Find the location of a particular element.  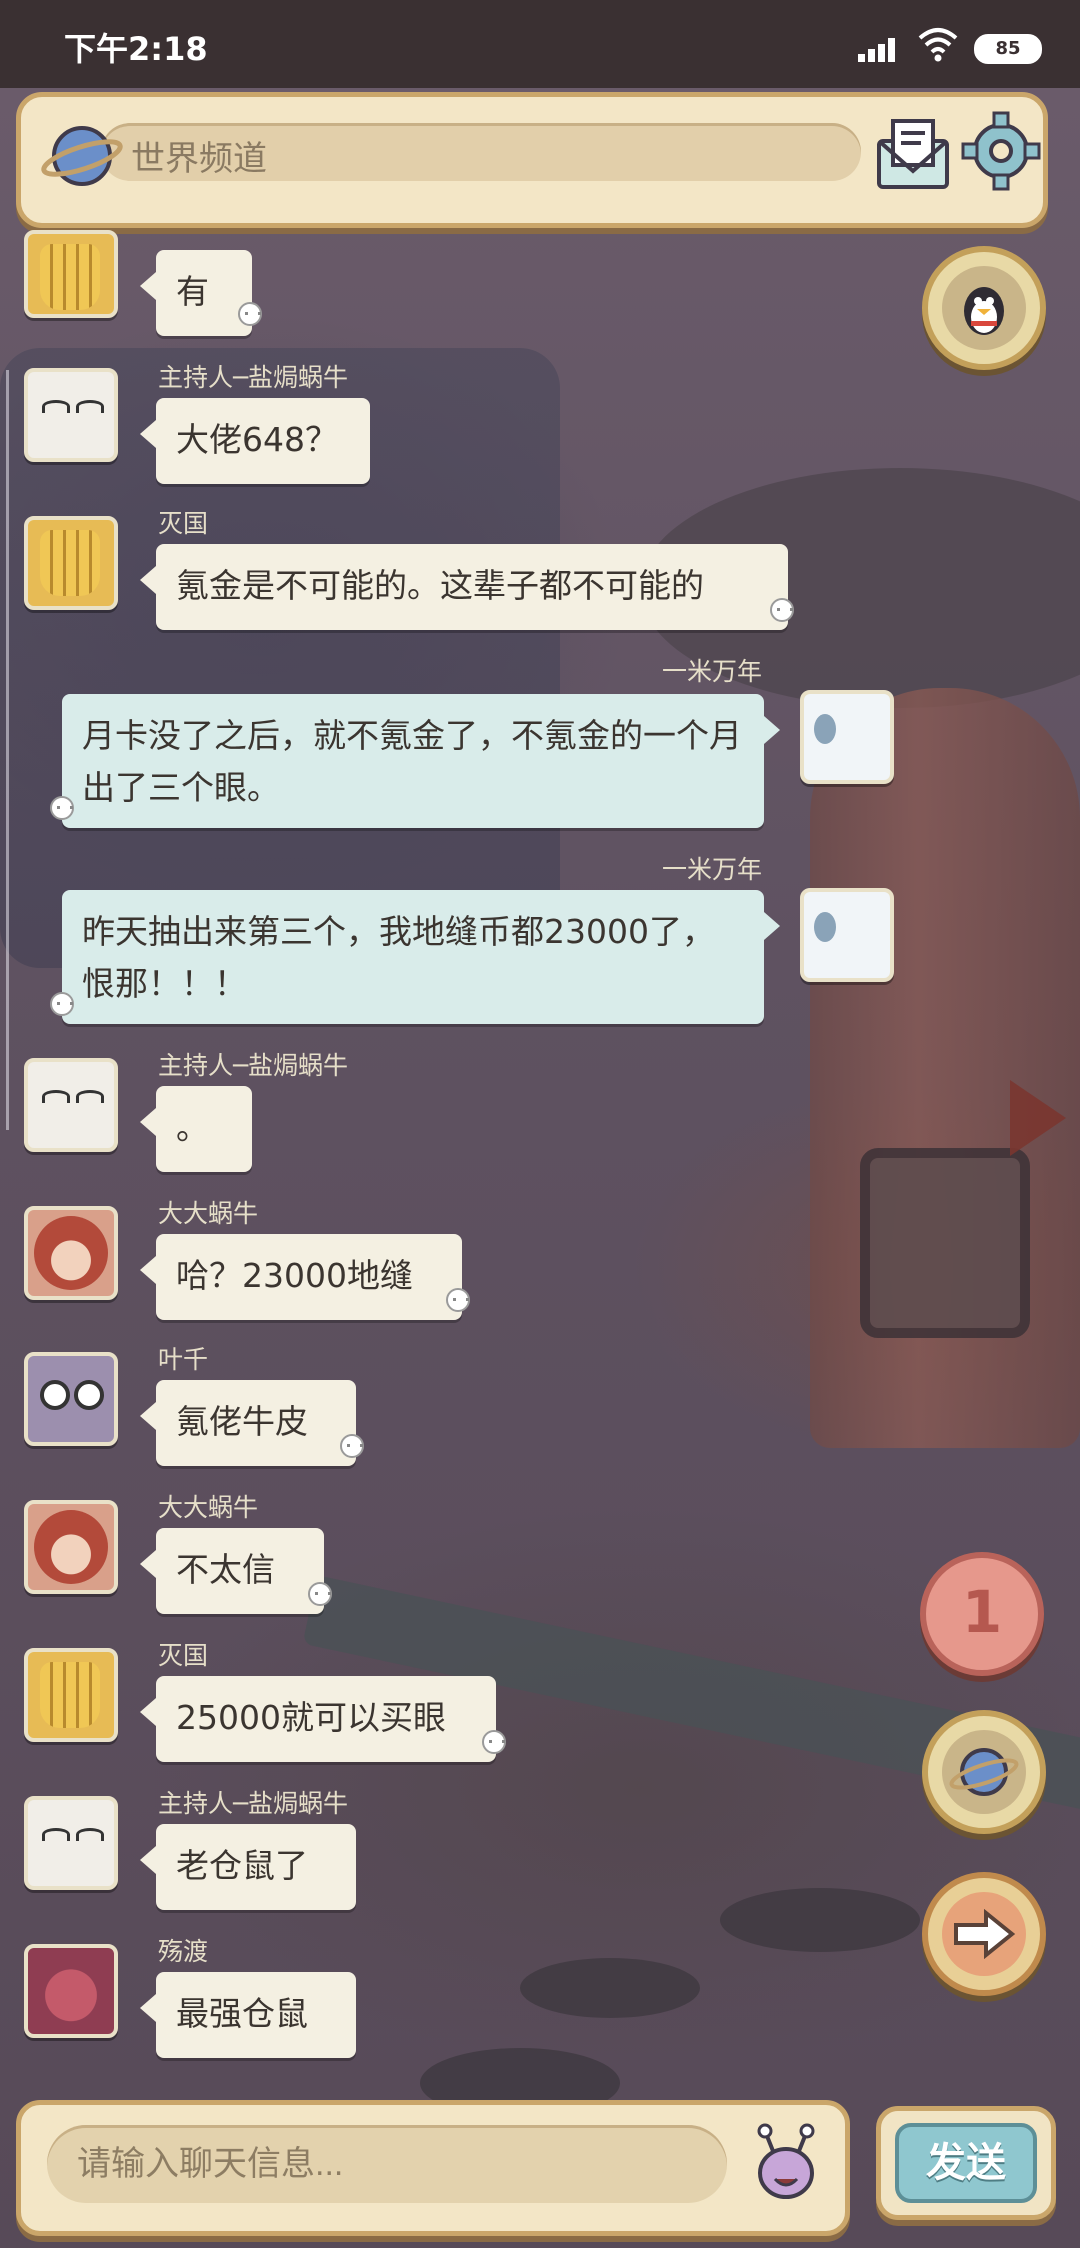

exit-button is located at coordinates (984, 1934).